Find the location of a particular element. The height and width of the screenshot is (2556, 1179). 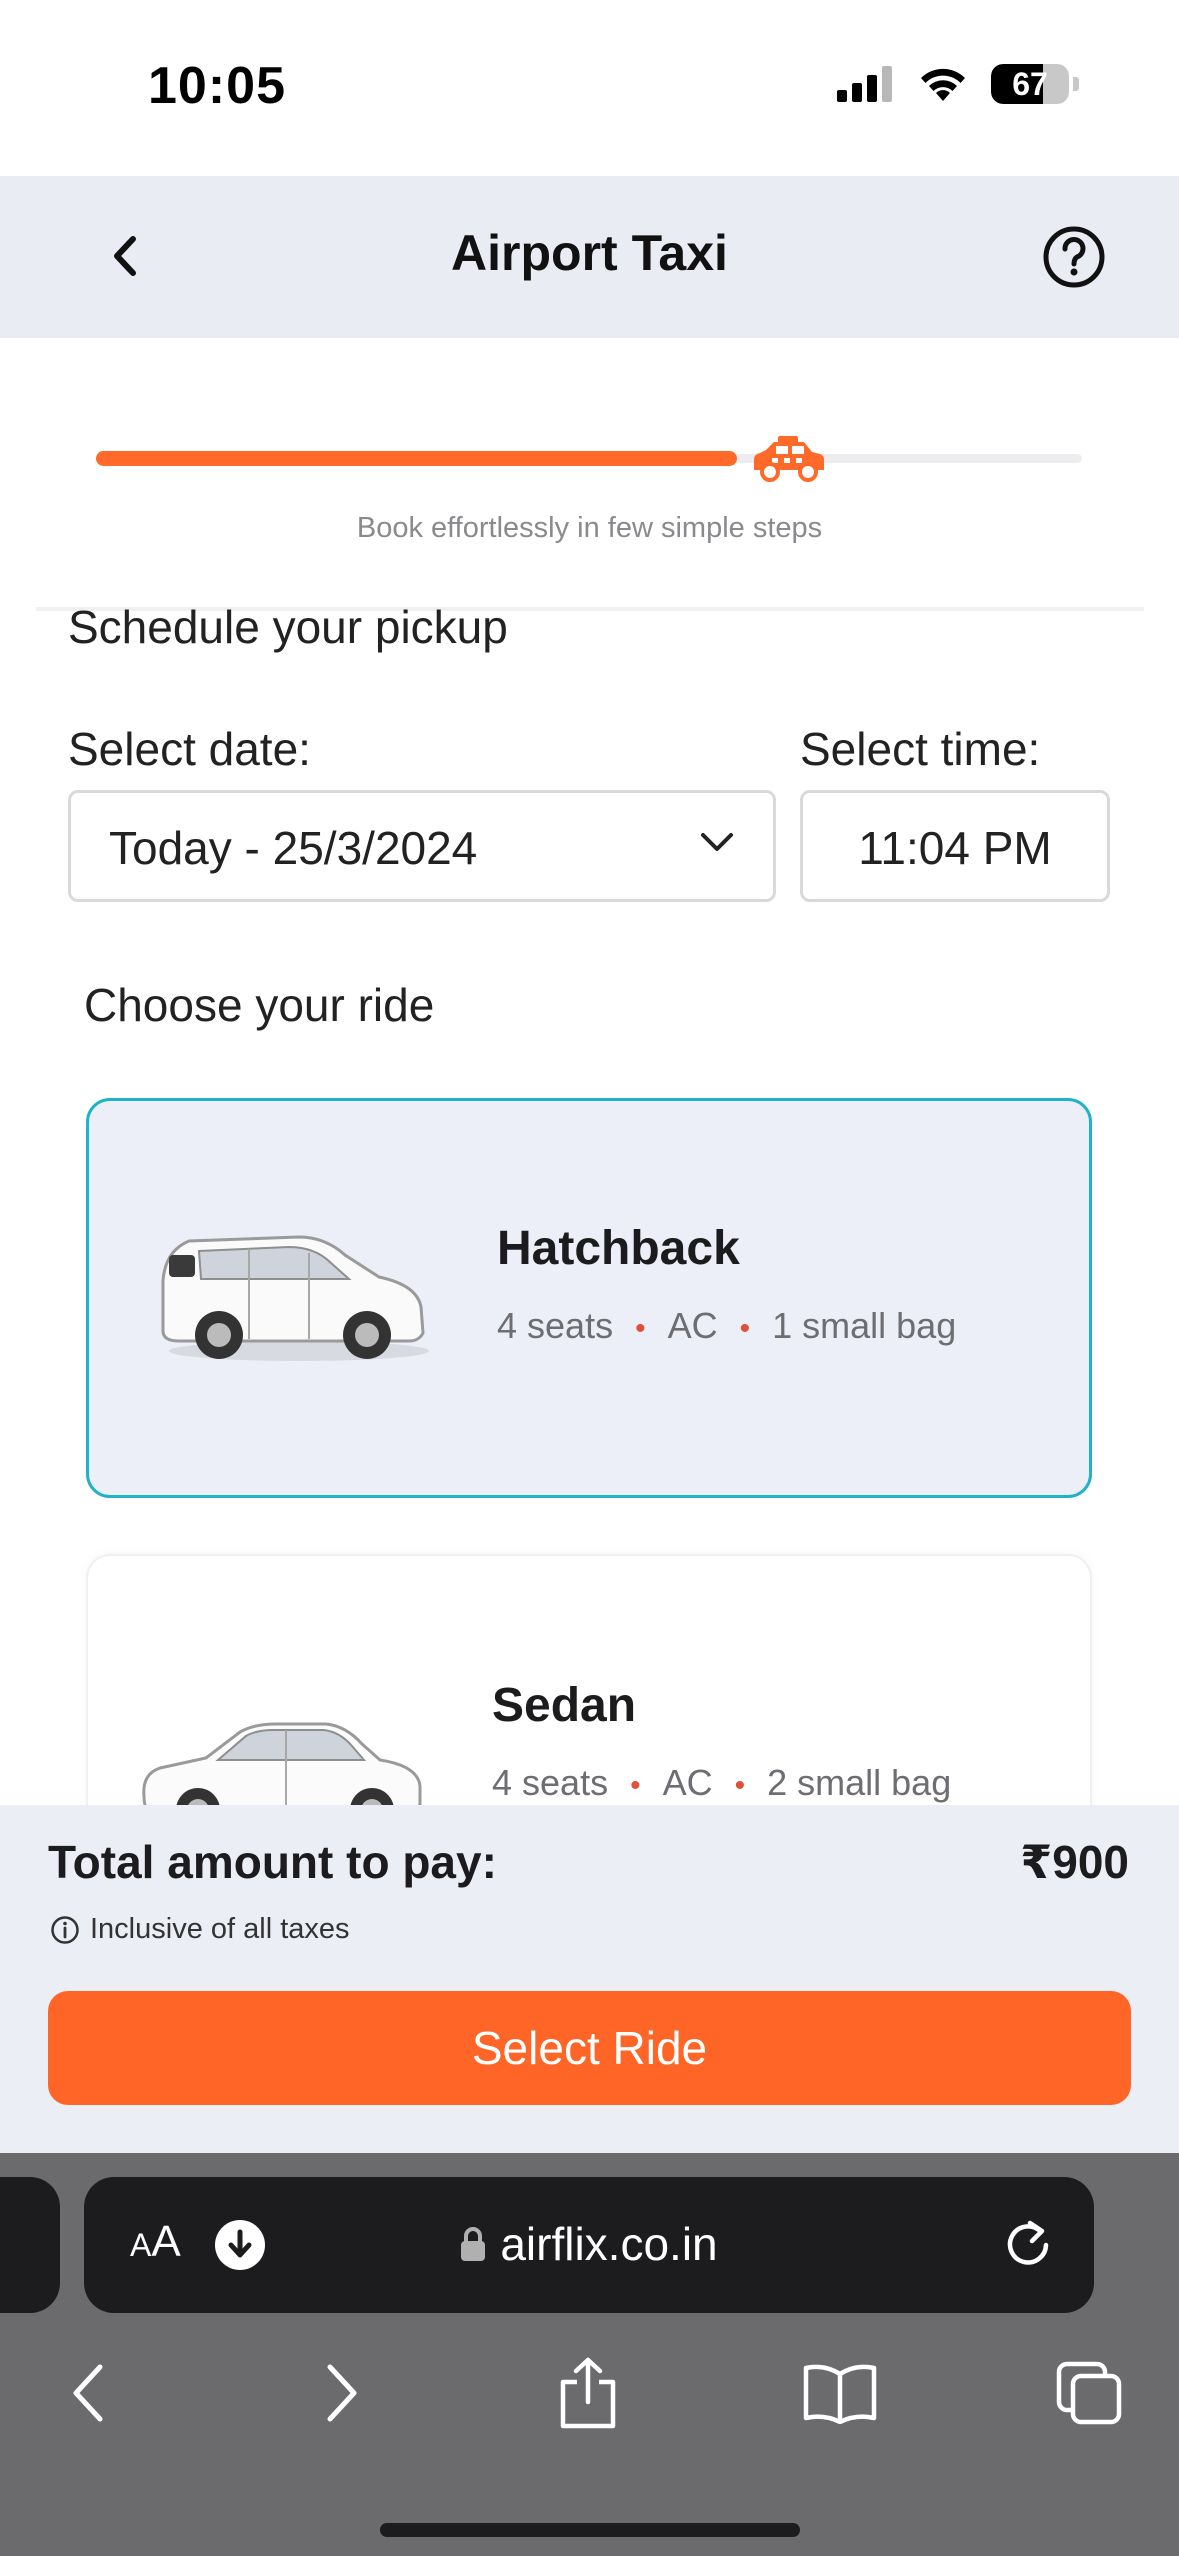

lock-icon is located at coordinates (473, 2243).